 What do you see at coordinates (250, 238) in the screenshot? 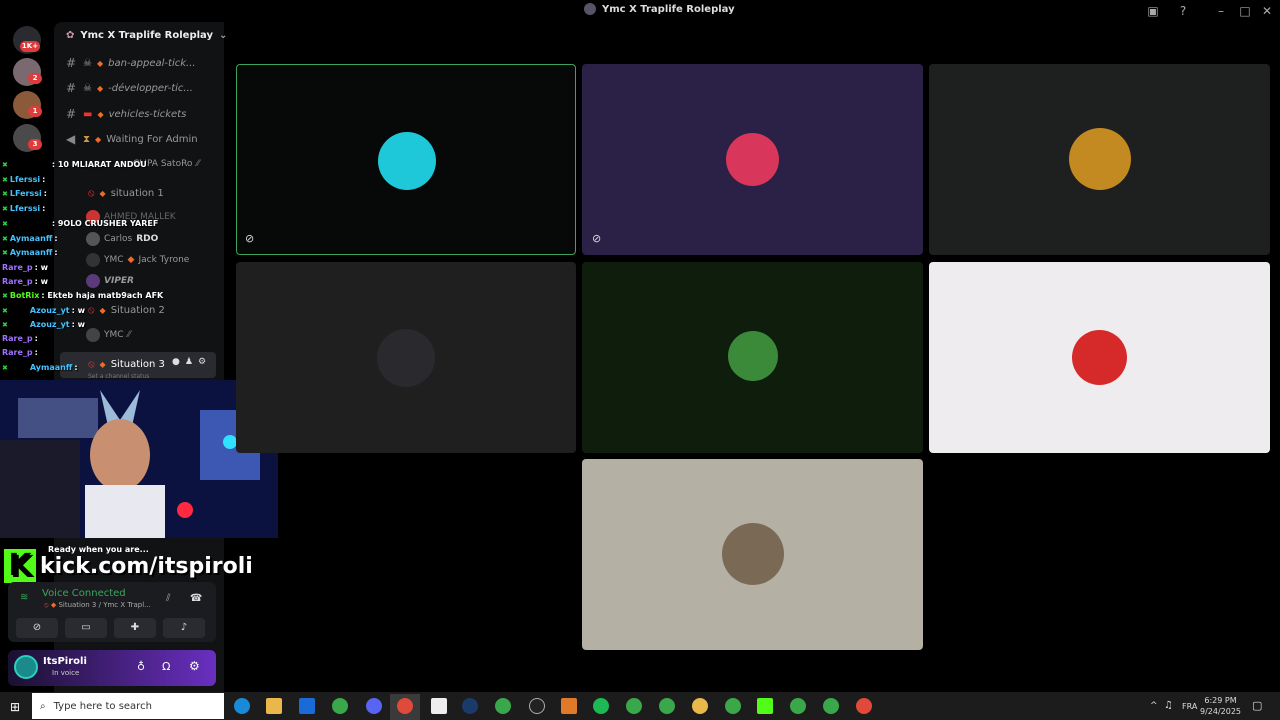
I see `camera-off-icon: ⊘` at bounding box center [250, 238].